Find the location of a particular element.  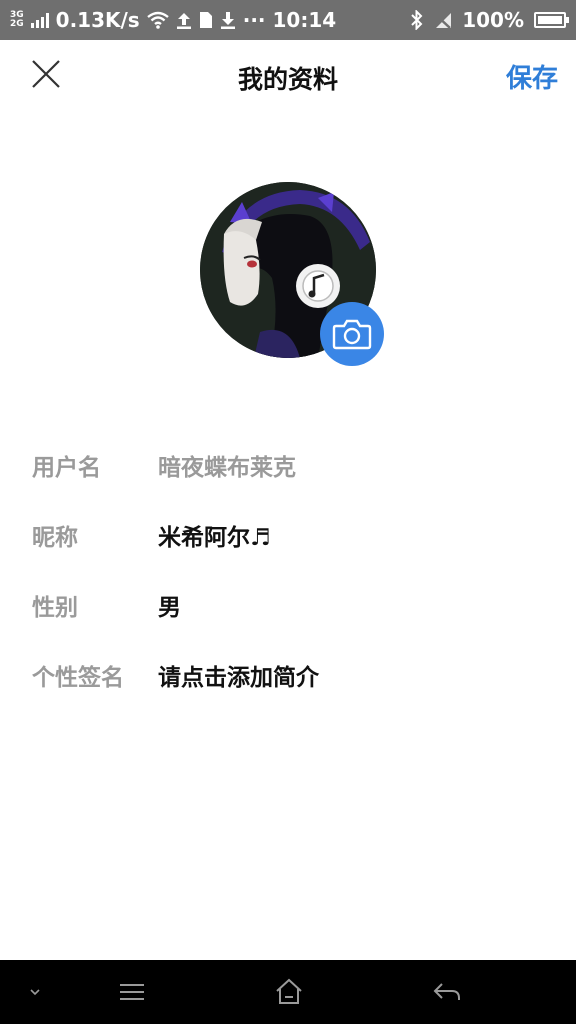

save-button: 保存 is located at coordinates (532, 76).